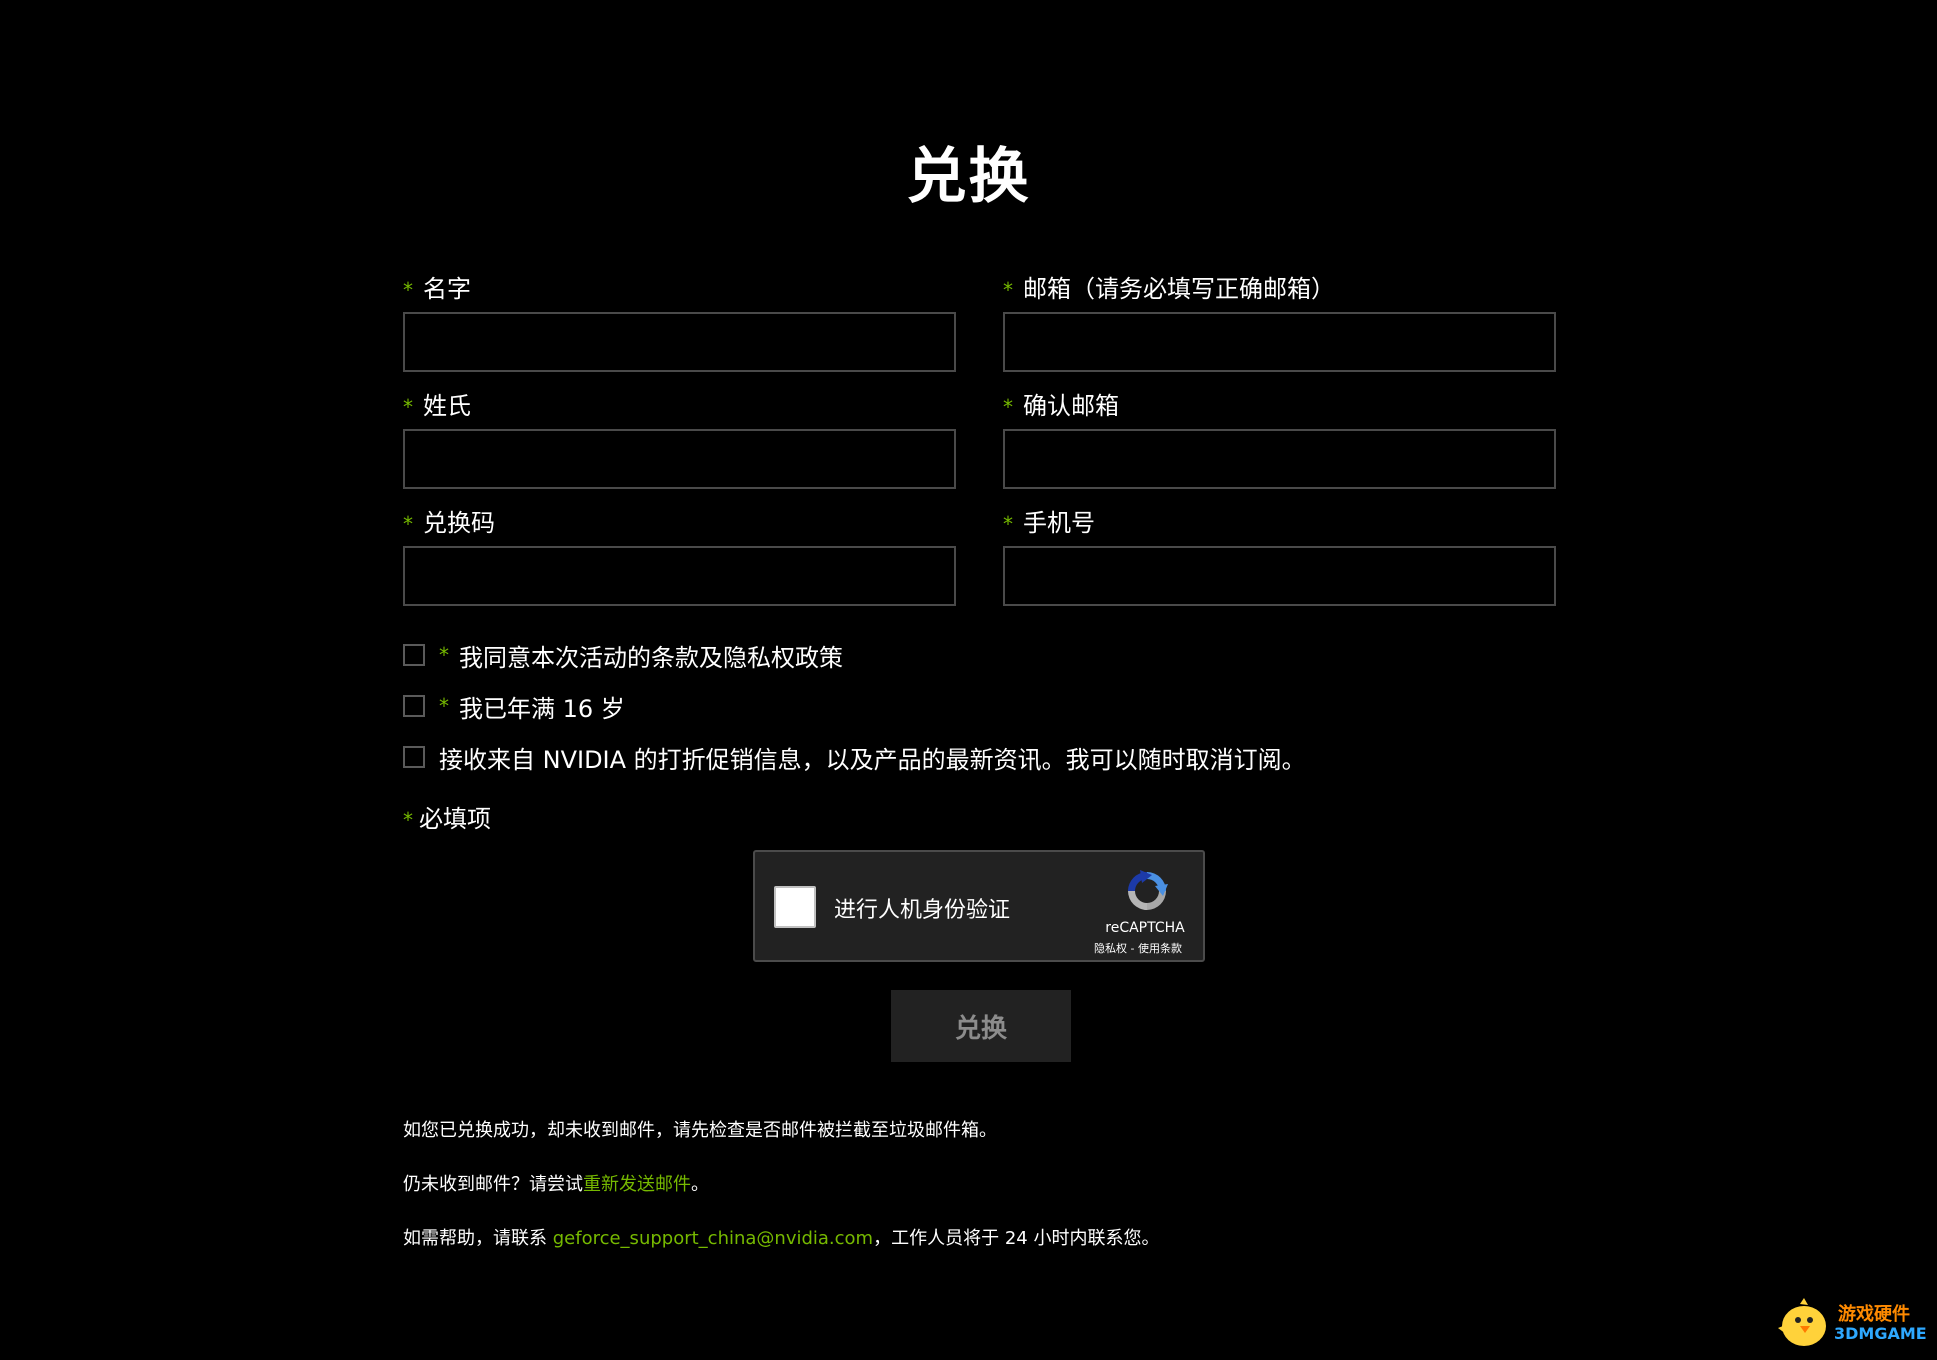  I want to click on last-name-label: * 姓氏, so click(437, 406).